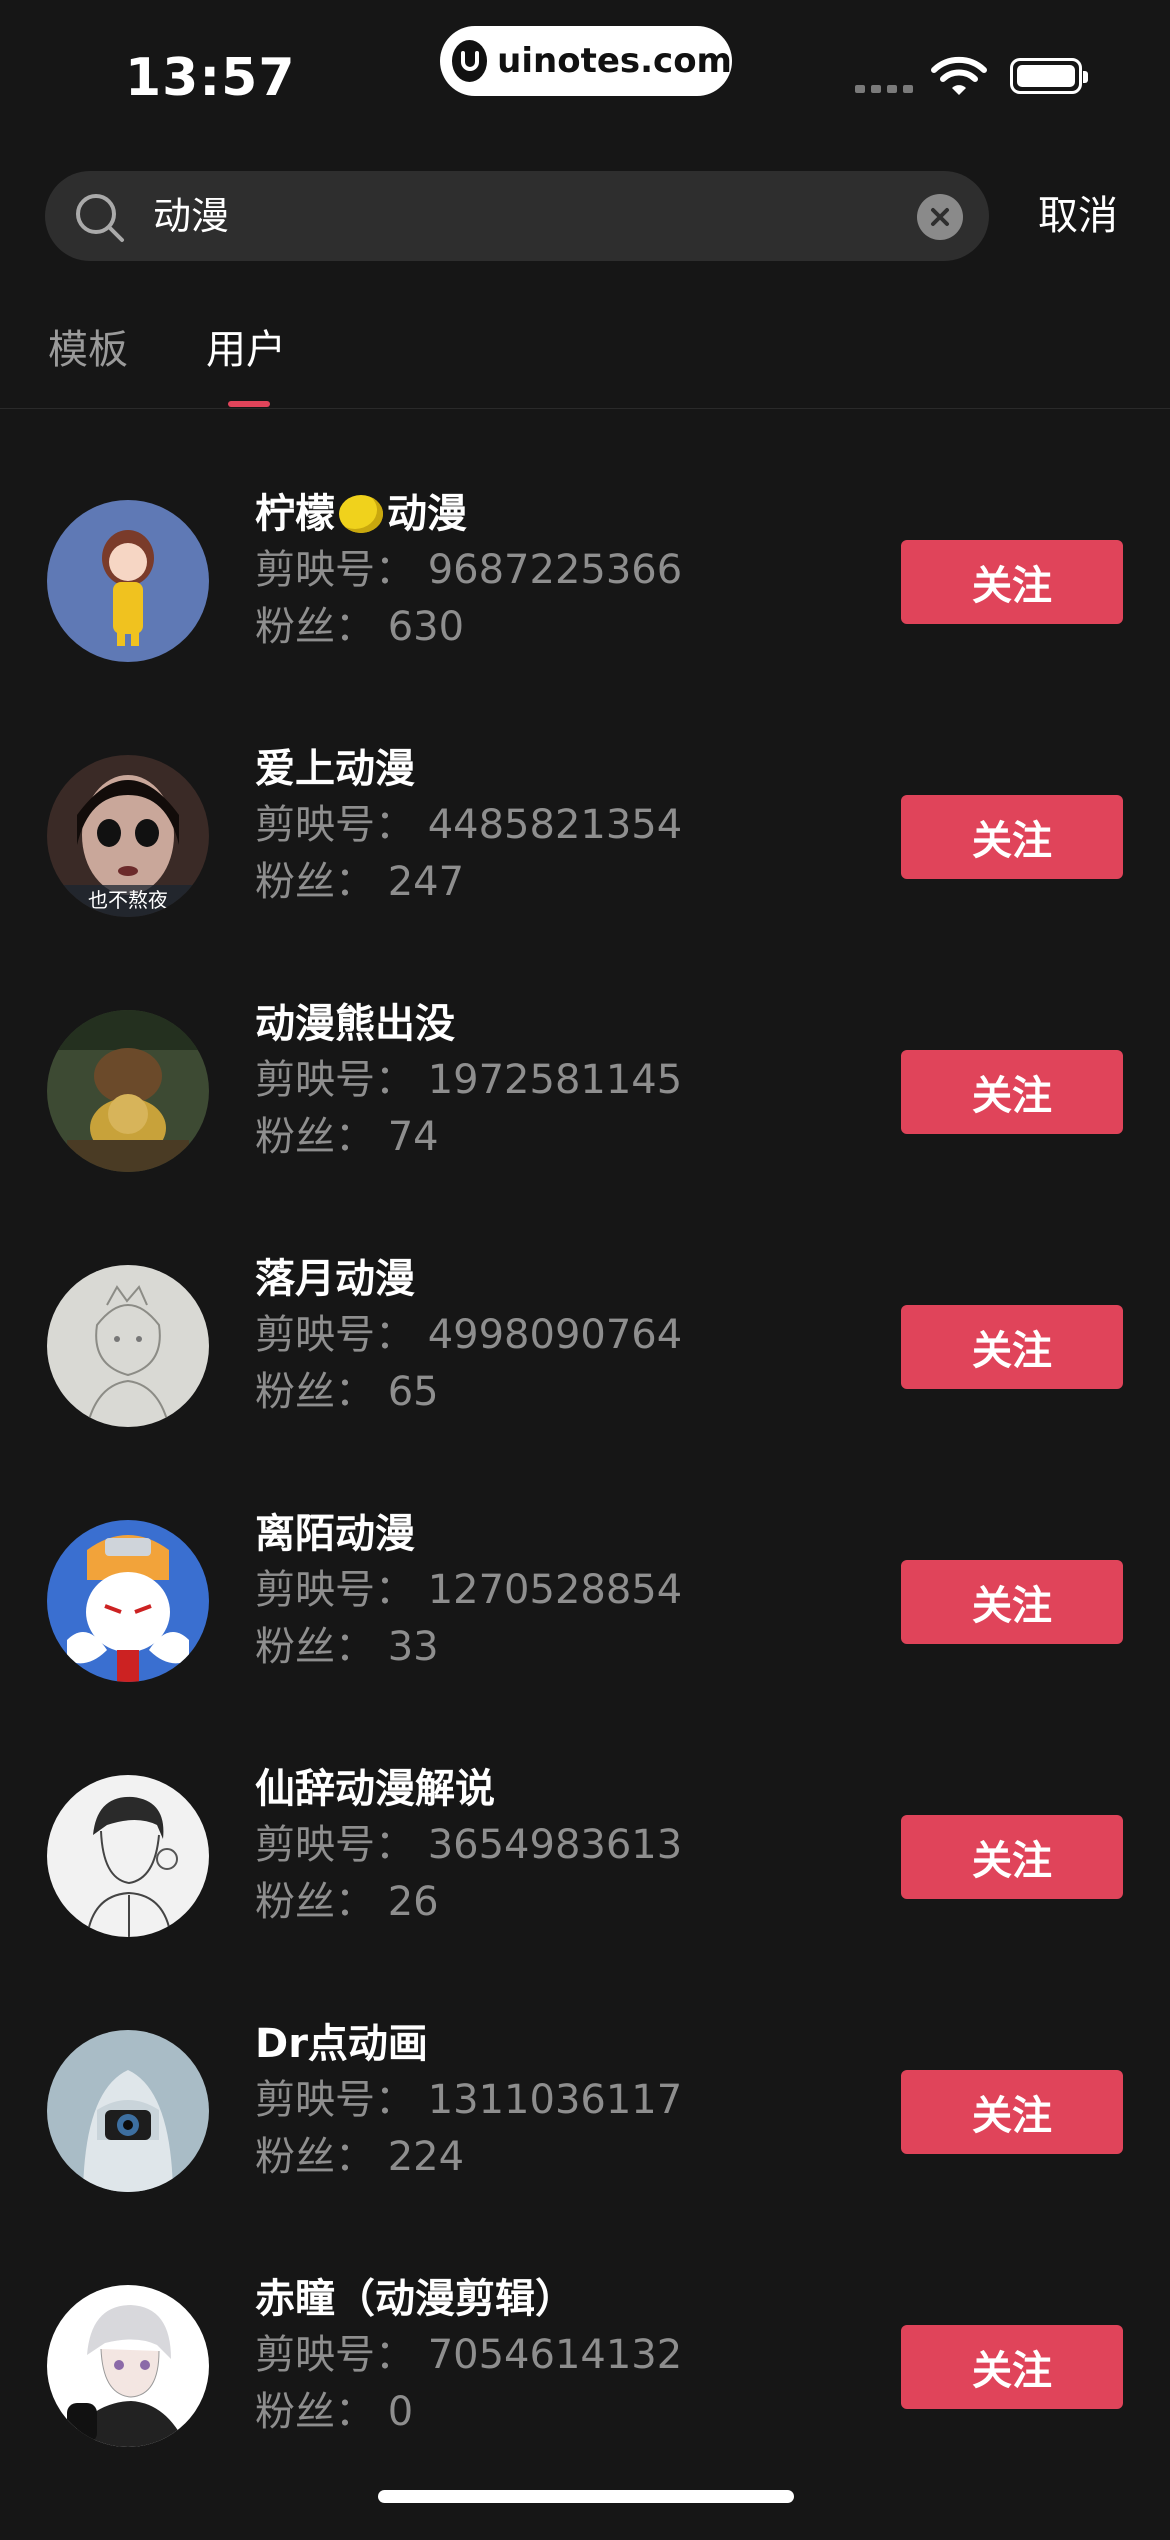 This screenshot has height=2540, width=1170. Describe the element at coordinates (469, 1590) in the screenshot. I see `user-id: 剪映号： 1270528854` at that location.